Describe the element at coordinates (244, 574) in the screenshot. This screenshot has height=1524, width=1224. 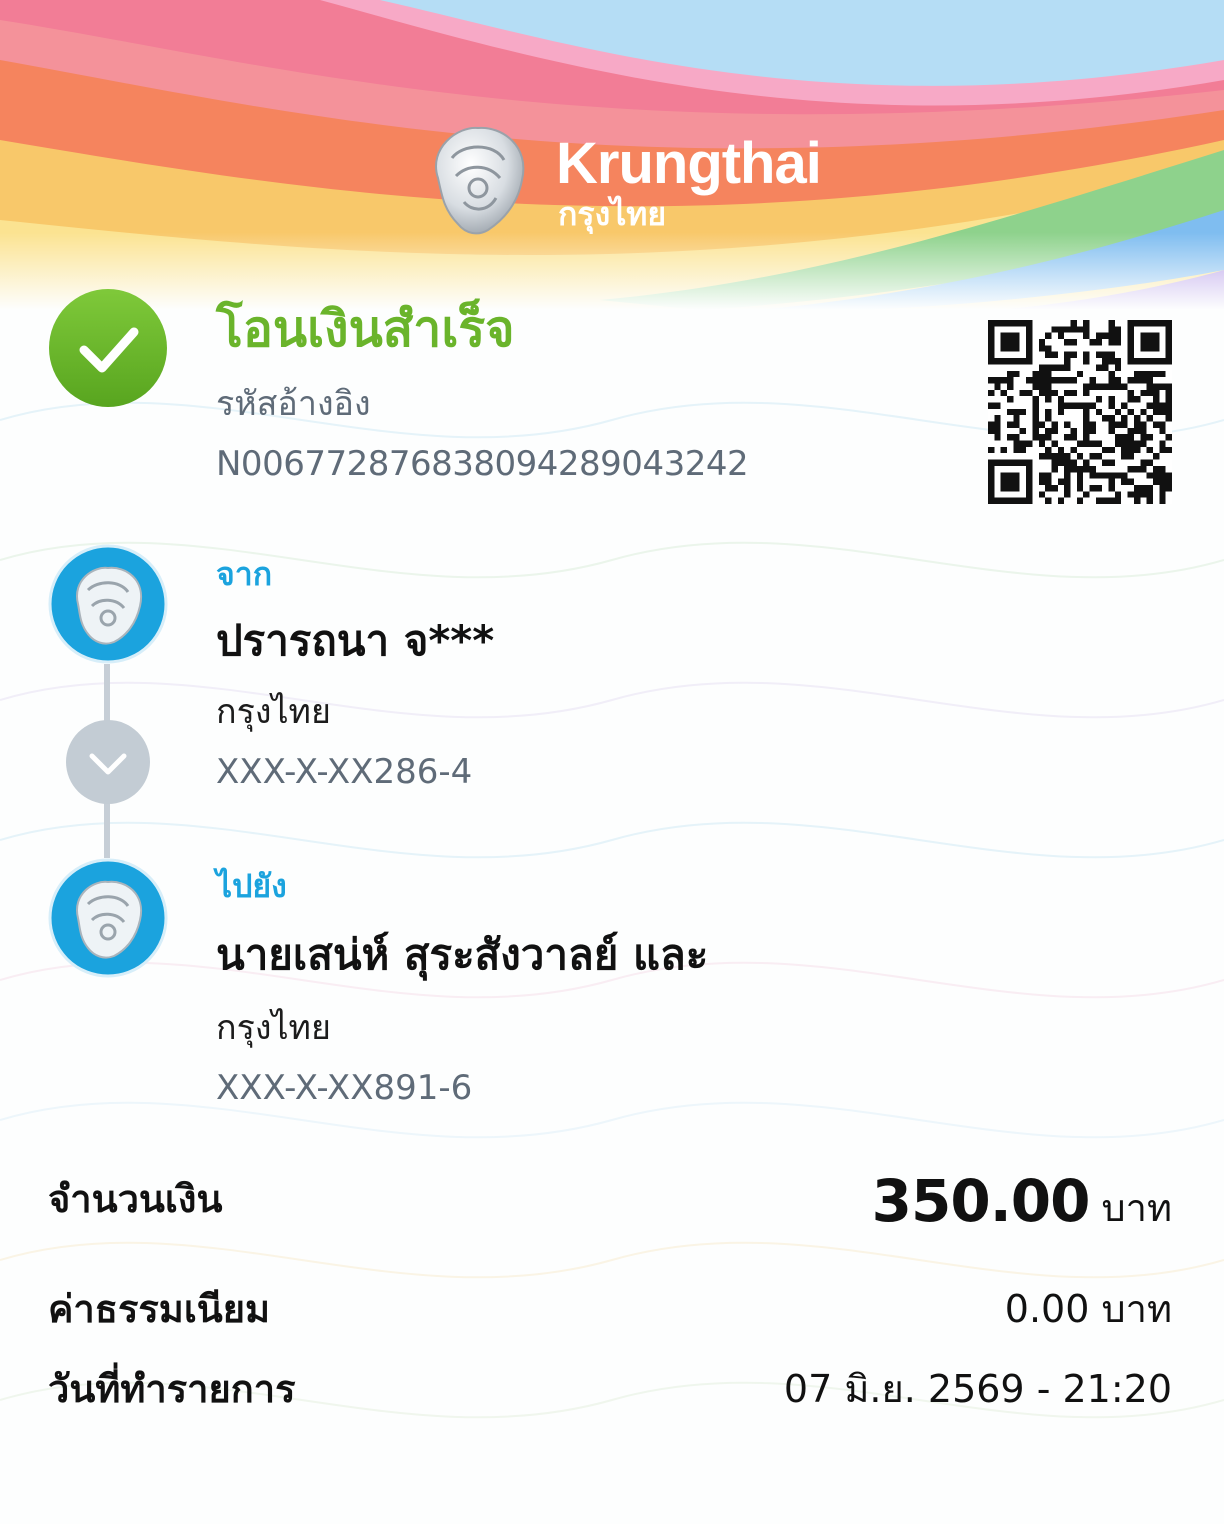
I see `sender-label: จาก` at that location.